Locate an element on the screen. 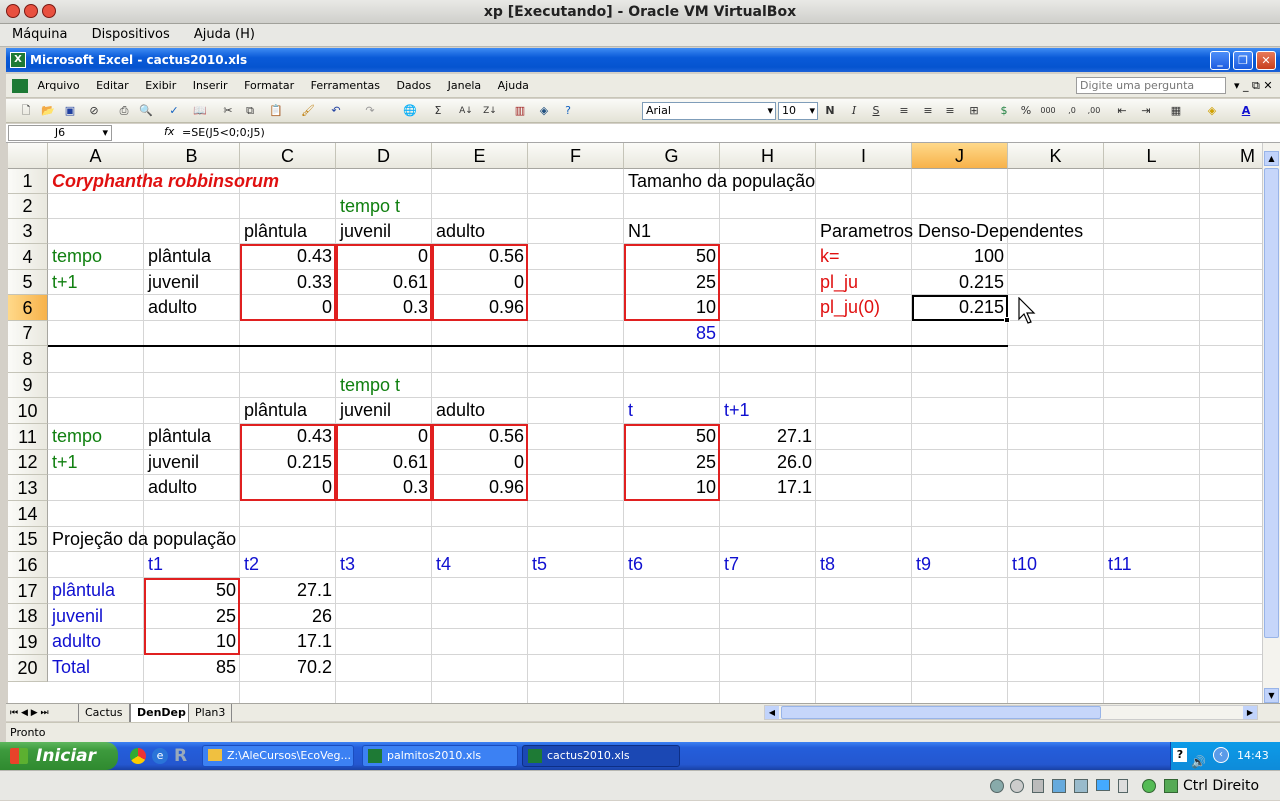  fill-color-icon: ◈ is located at coordinates (1212, 111).